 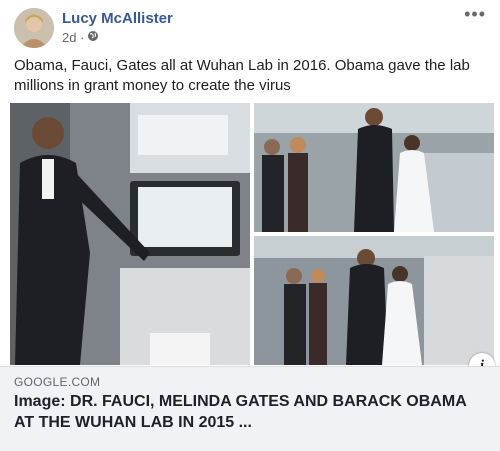 What do you see at coordinates (117, 18) in the screenshot?
I see `author-name: Lucy McAllister` at bounding box center [117, 18].